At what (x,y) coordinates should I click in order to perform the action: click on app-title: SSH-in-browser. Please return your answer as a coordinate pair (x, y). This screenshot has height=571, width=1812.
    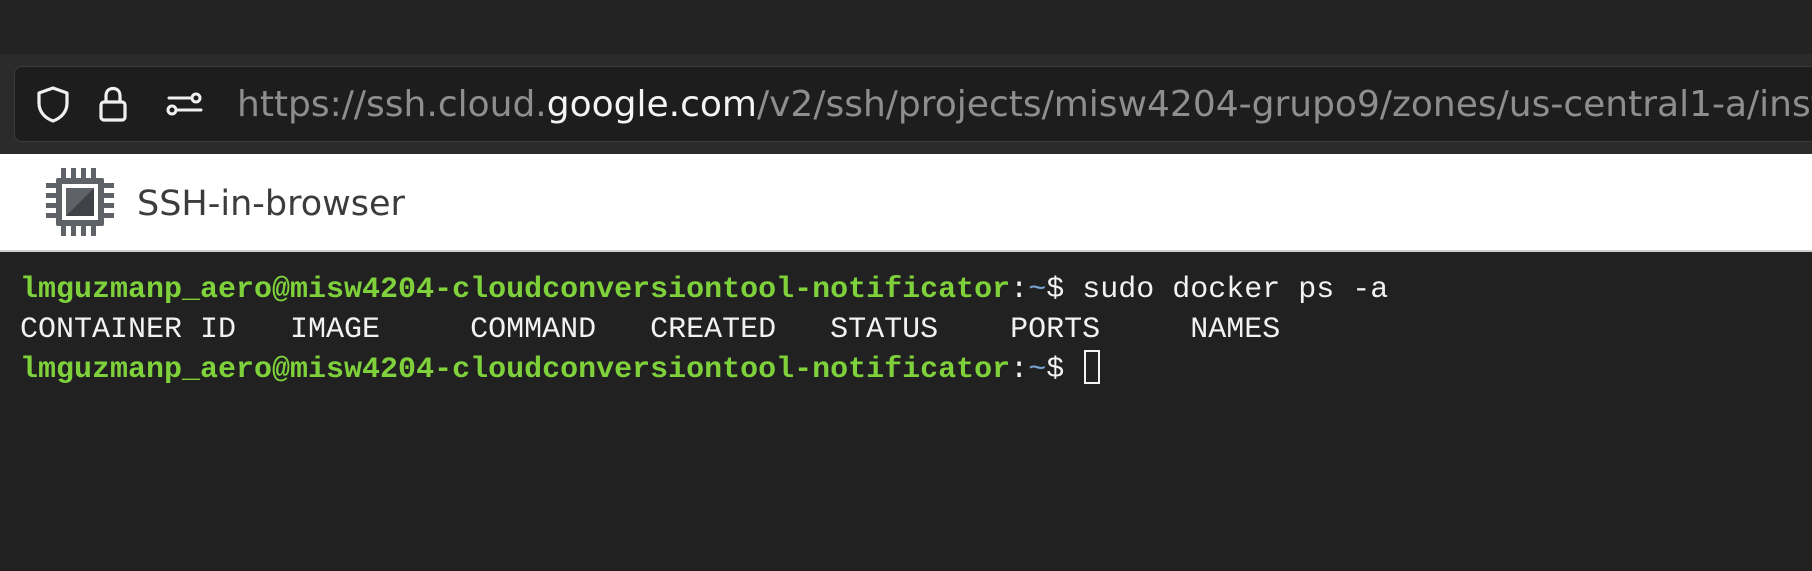
    Looking at the image, I should click on (271, 204).